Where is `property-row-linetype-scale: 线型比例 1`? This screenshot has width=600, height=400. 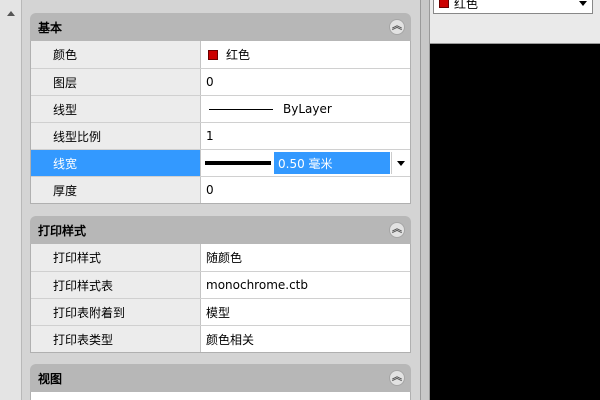
property-row-linetype-scale: 线型比例 1 is located at coordinates (220, 135).